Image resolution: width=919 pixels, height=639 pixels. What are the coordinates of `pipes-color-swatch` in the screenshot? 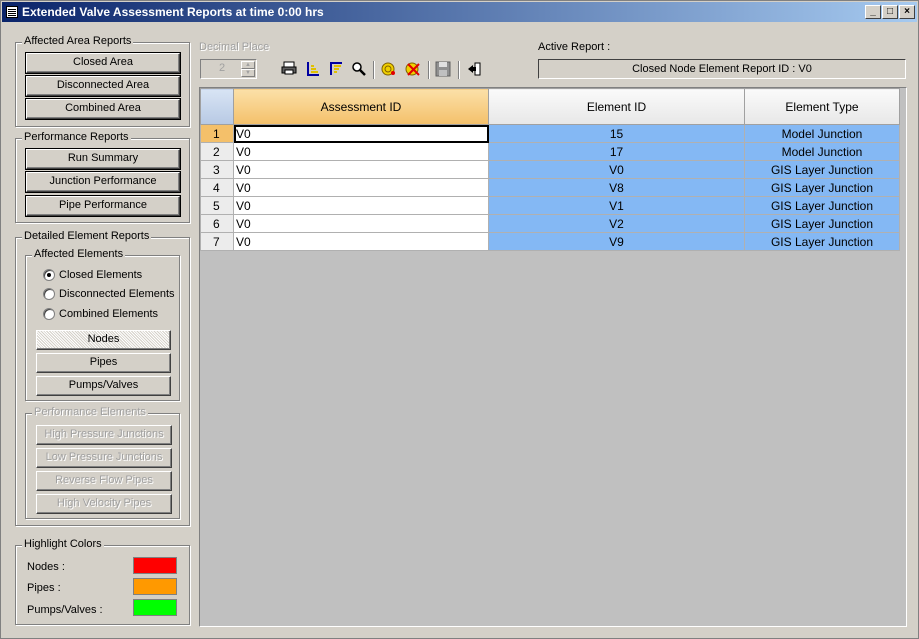 It's located at (155, 586).